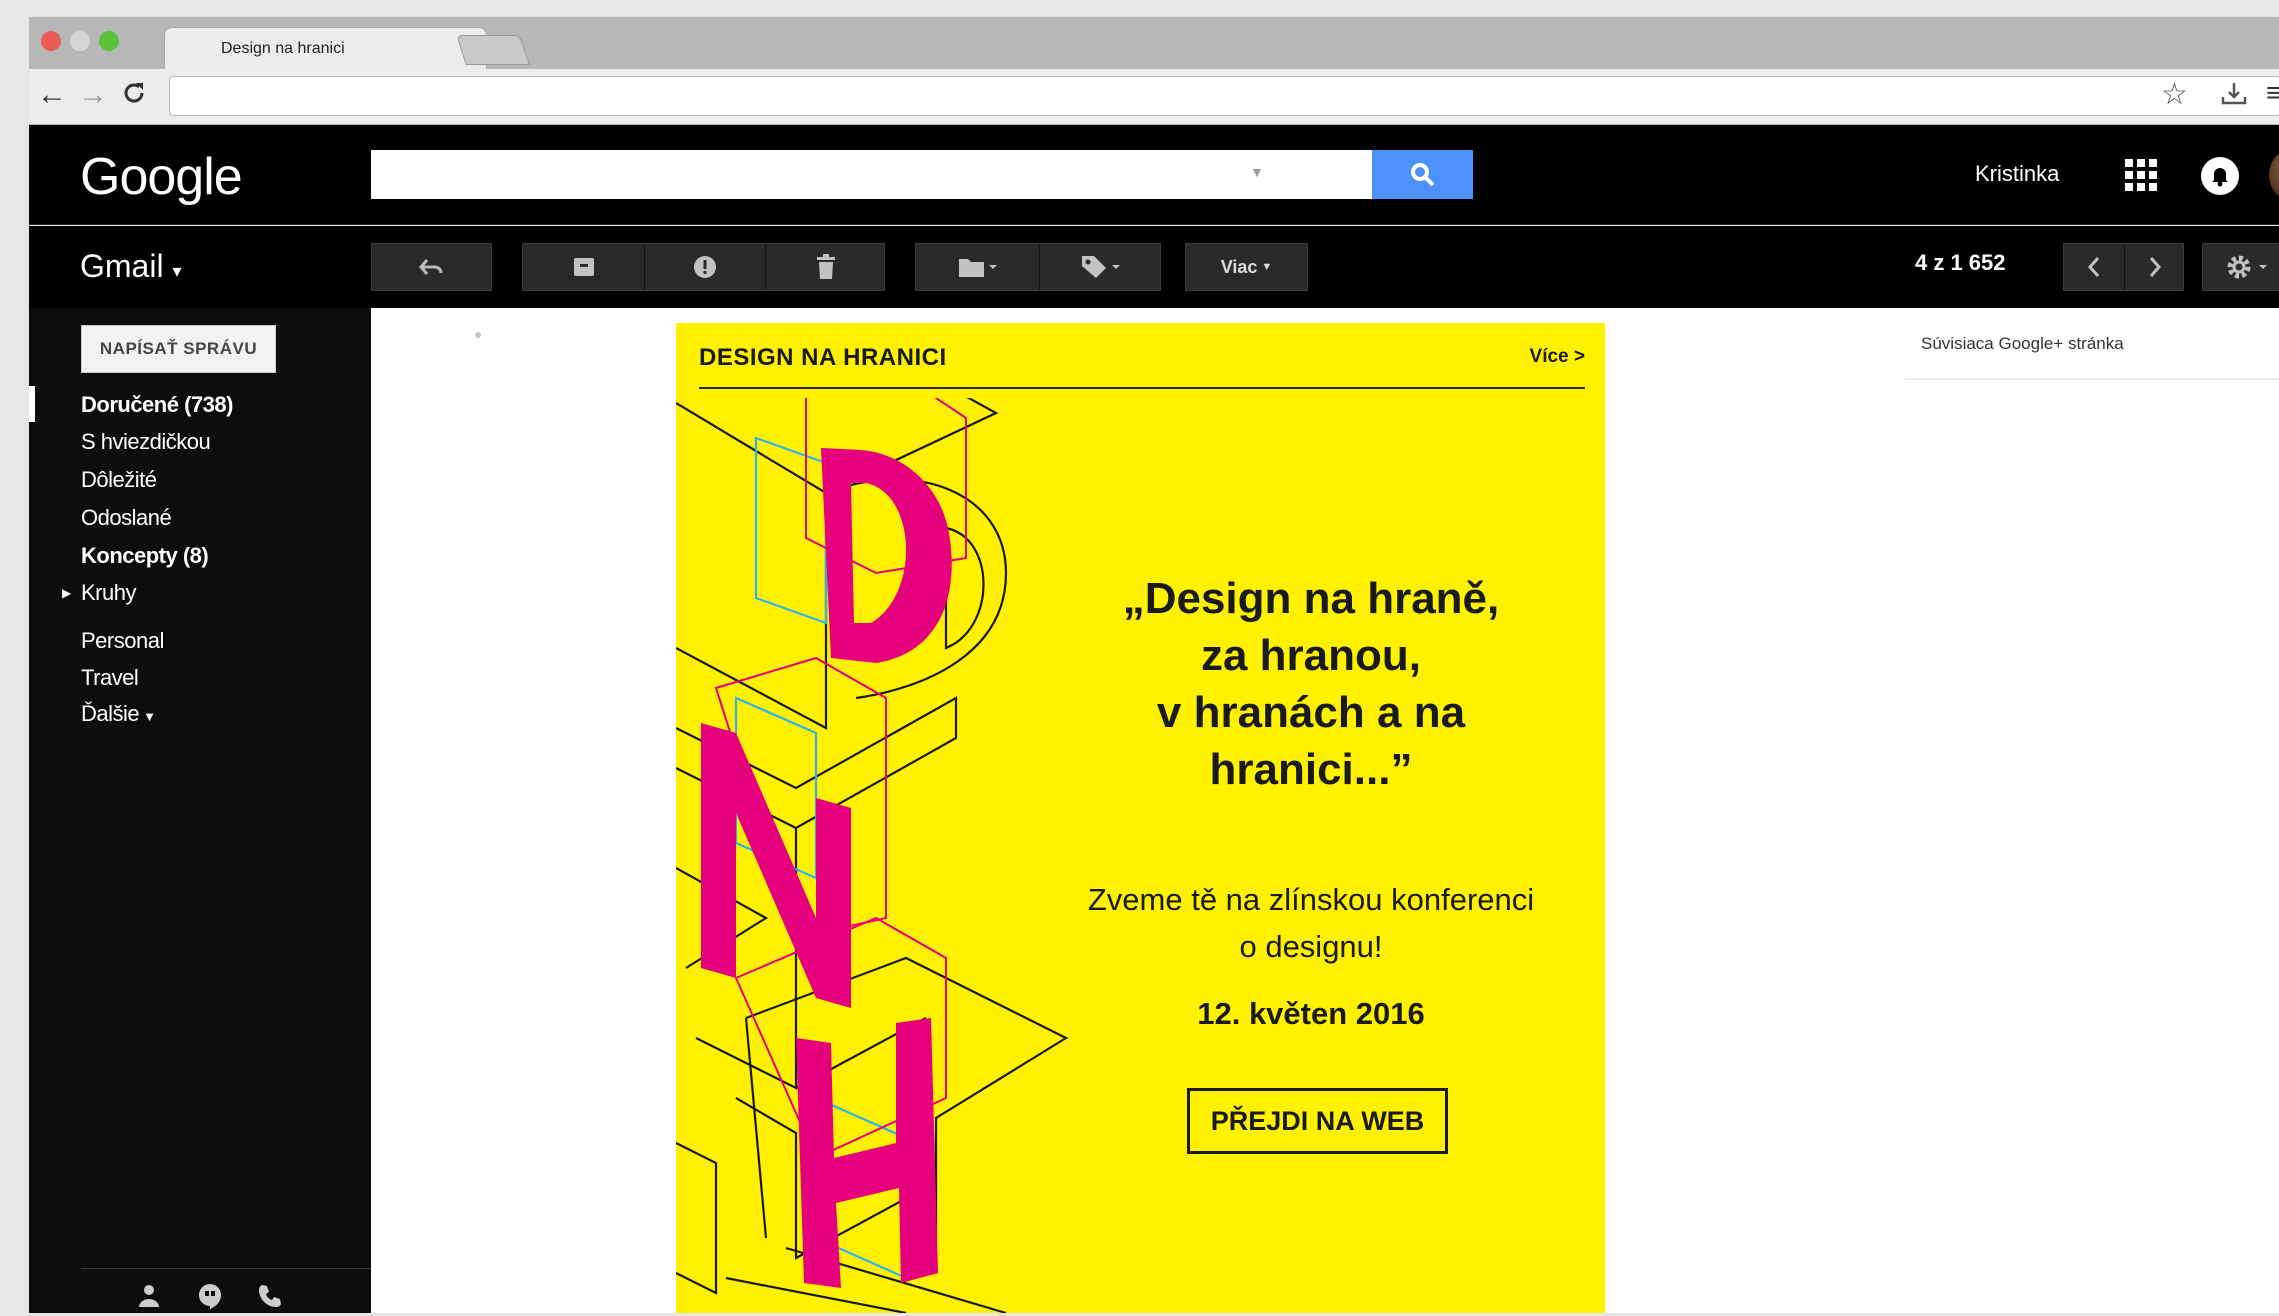 The image size is (2279, 1316). Describe the element at coordinates (93, 95) in the screenshot. I see `forward-arrow-icon: →` at that location.